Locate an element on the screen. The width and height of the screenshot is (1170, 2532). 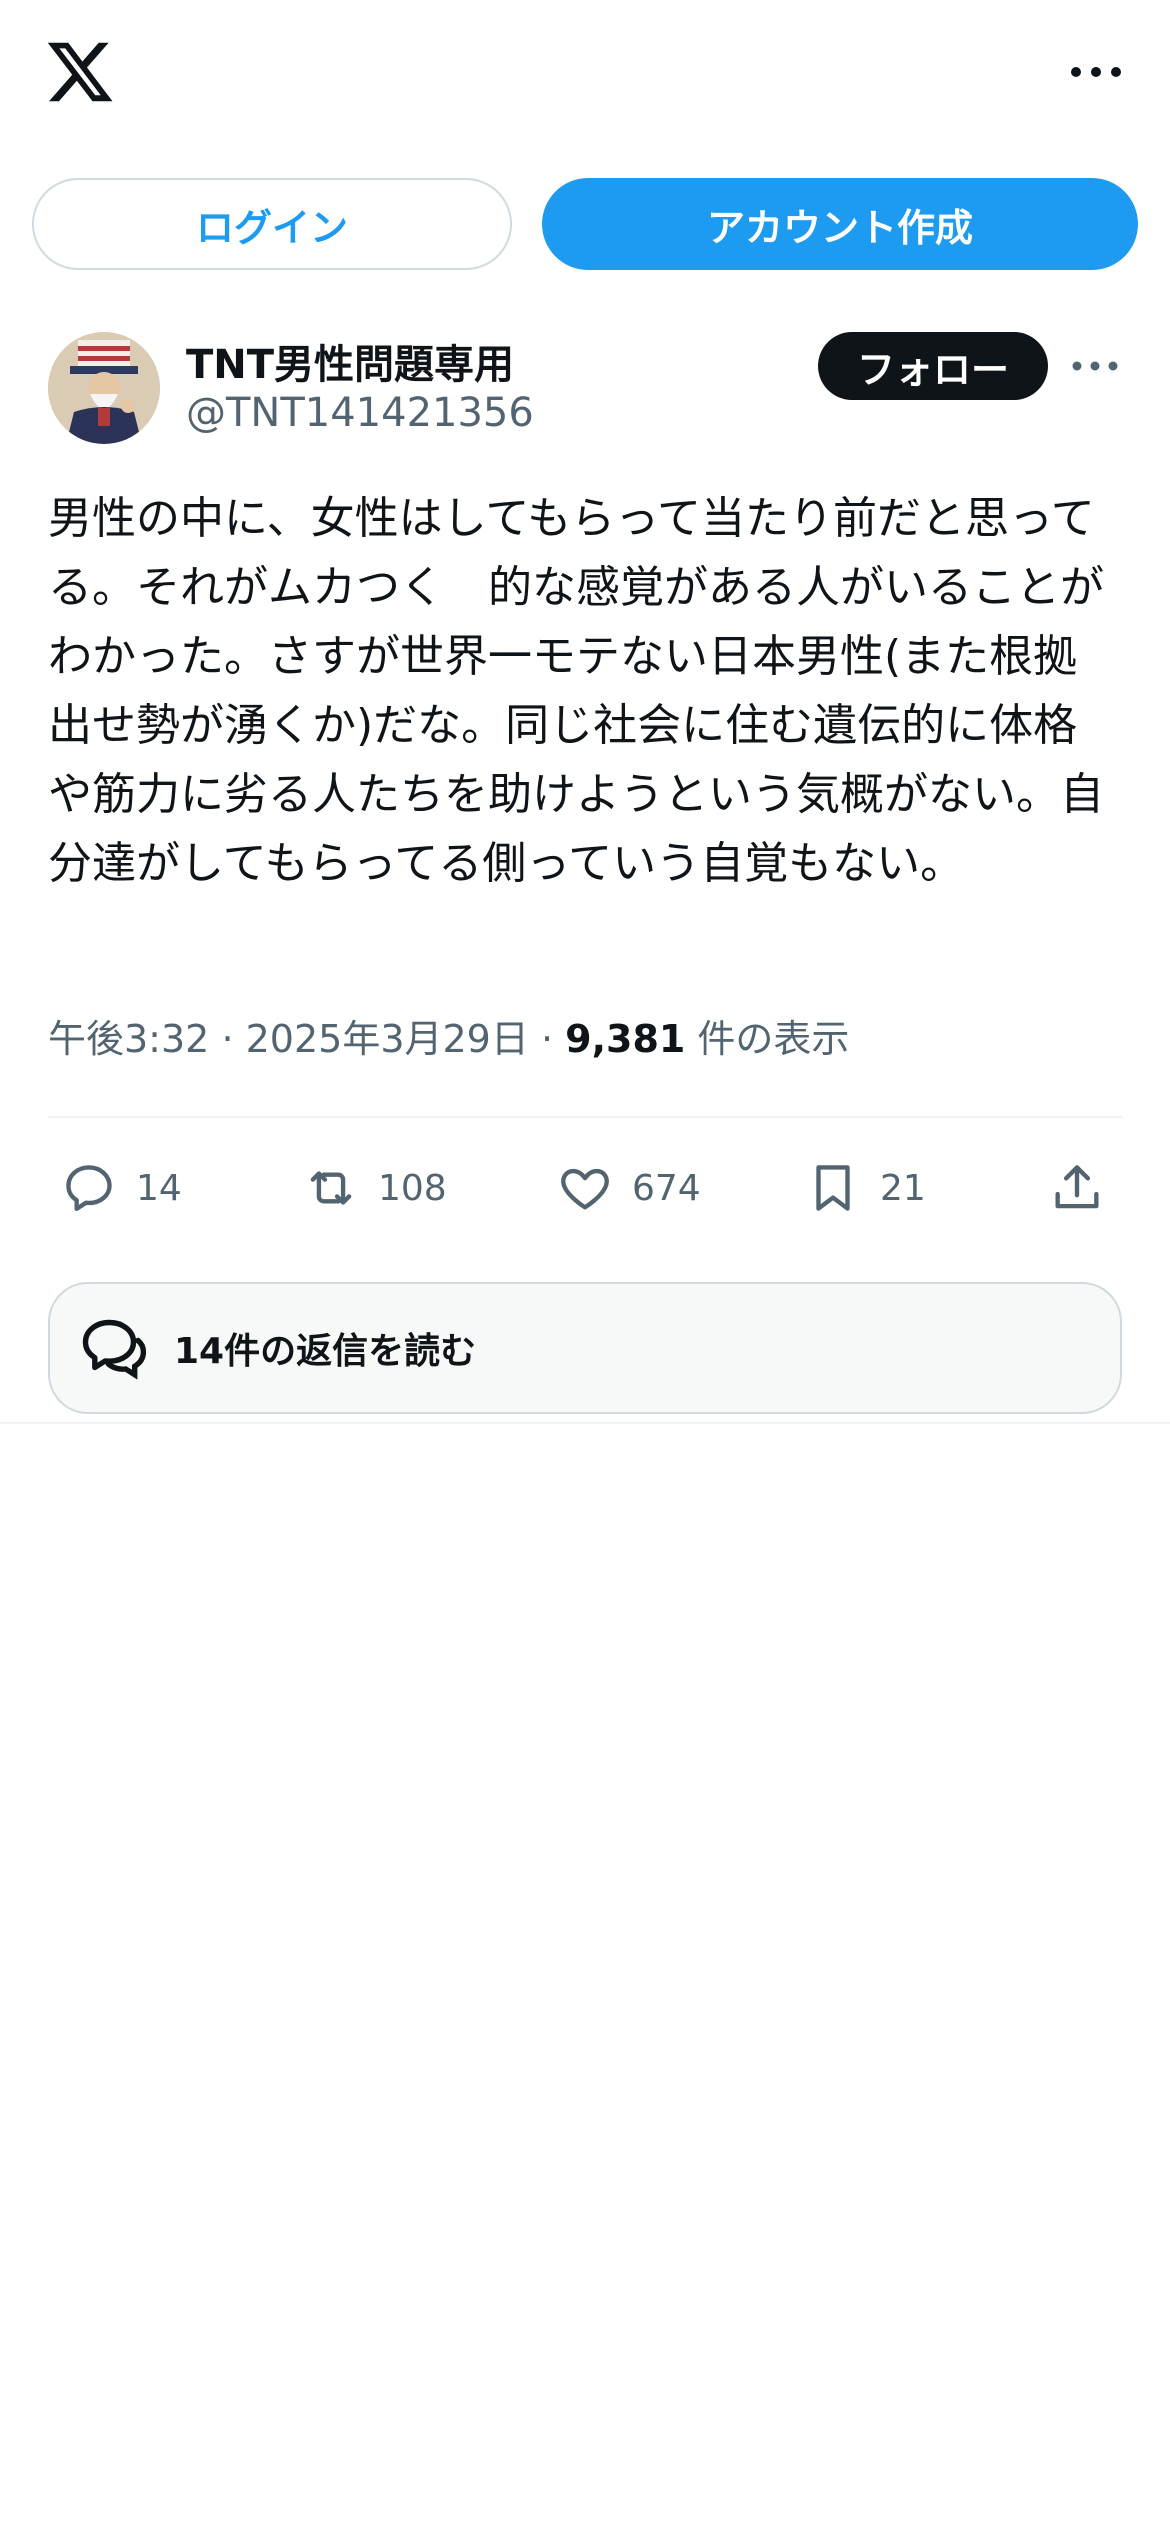
tweet-time: 午後3:32 is located at coordinates (128, 1039).